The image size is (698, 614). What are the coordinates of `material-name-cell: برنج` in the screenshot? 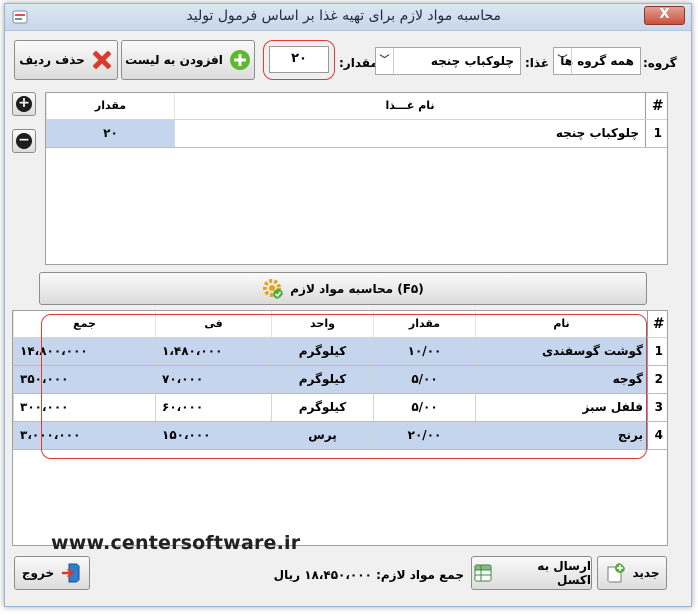 It's located at (561, 435).